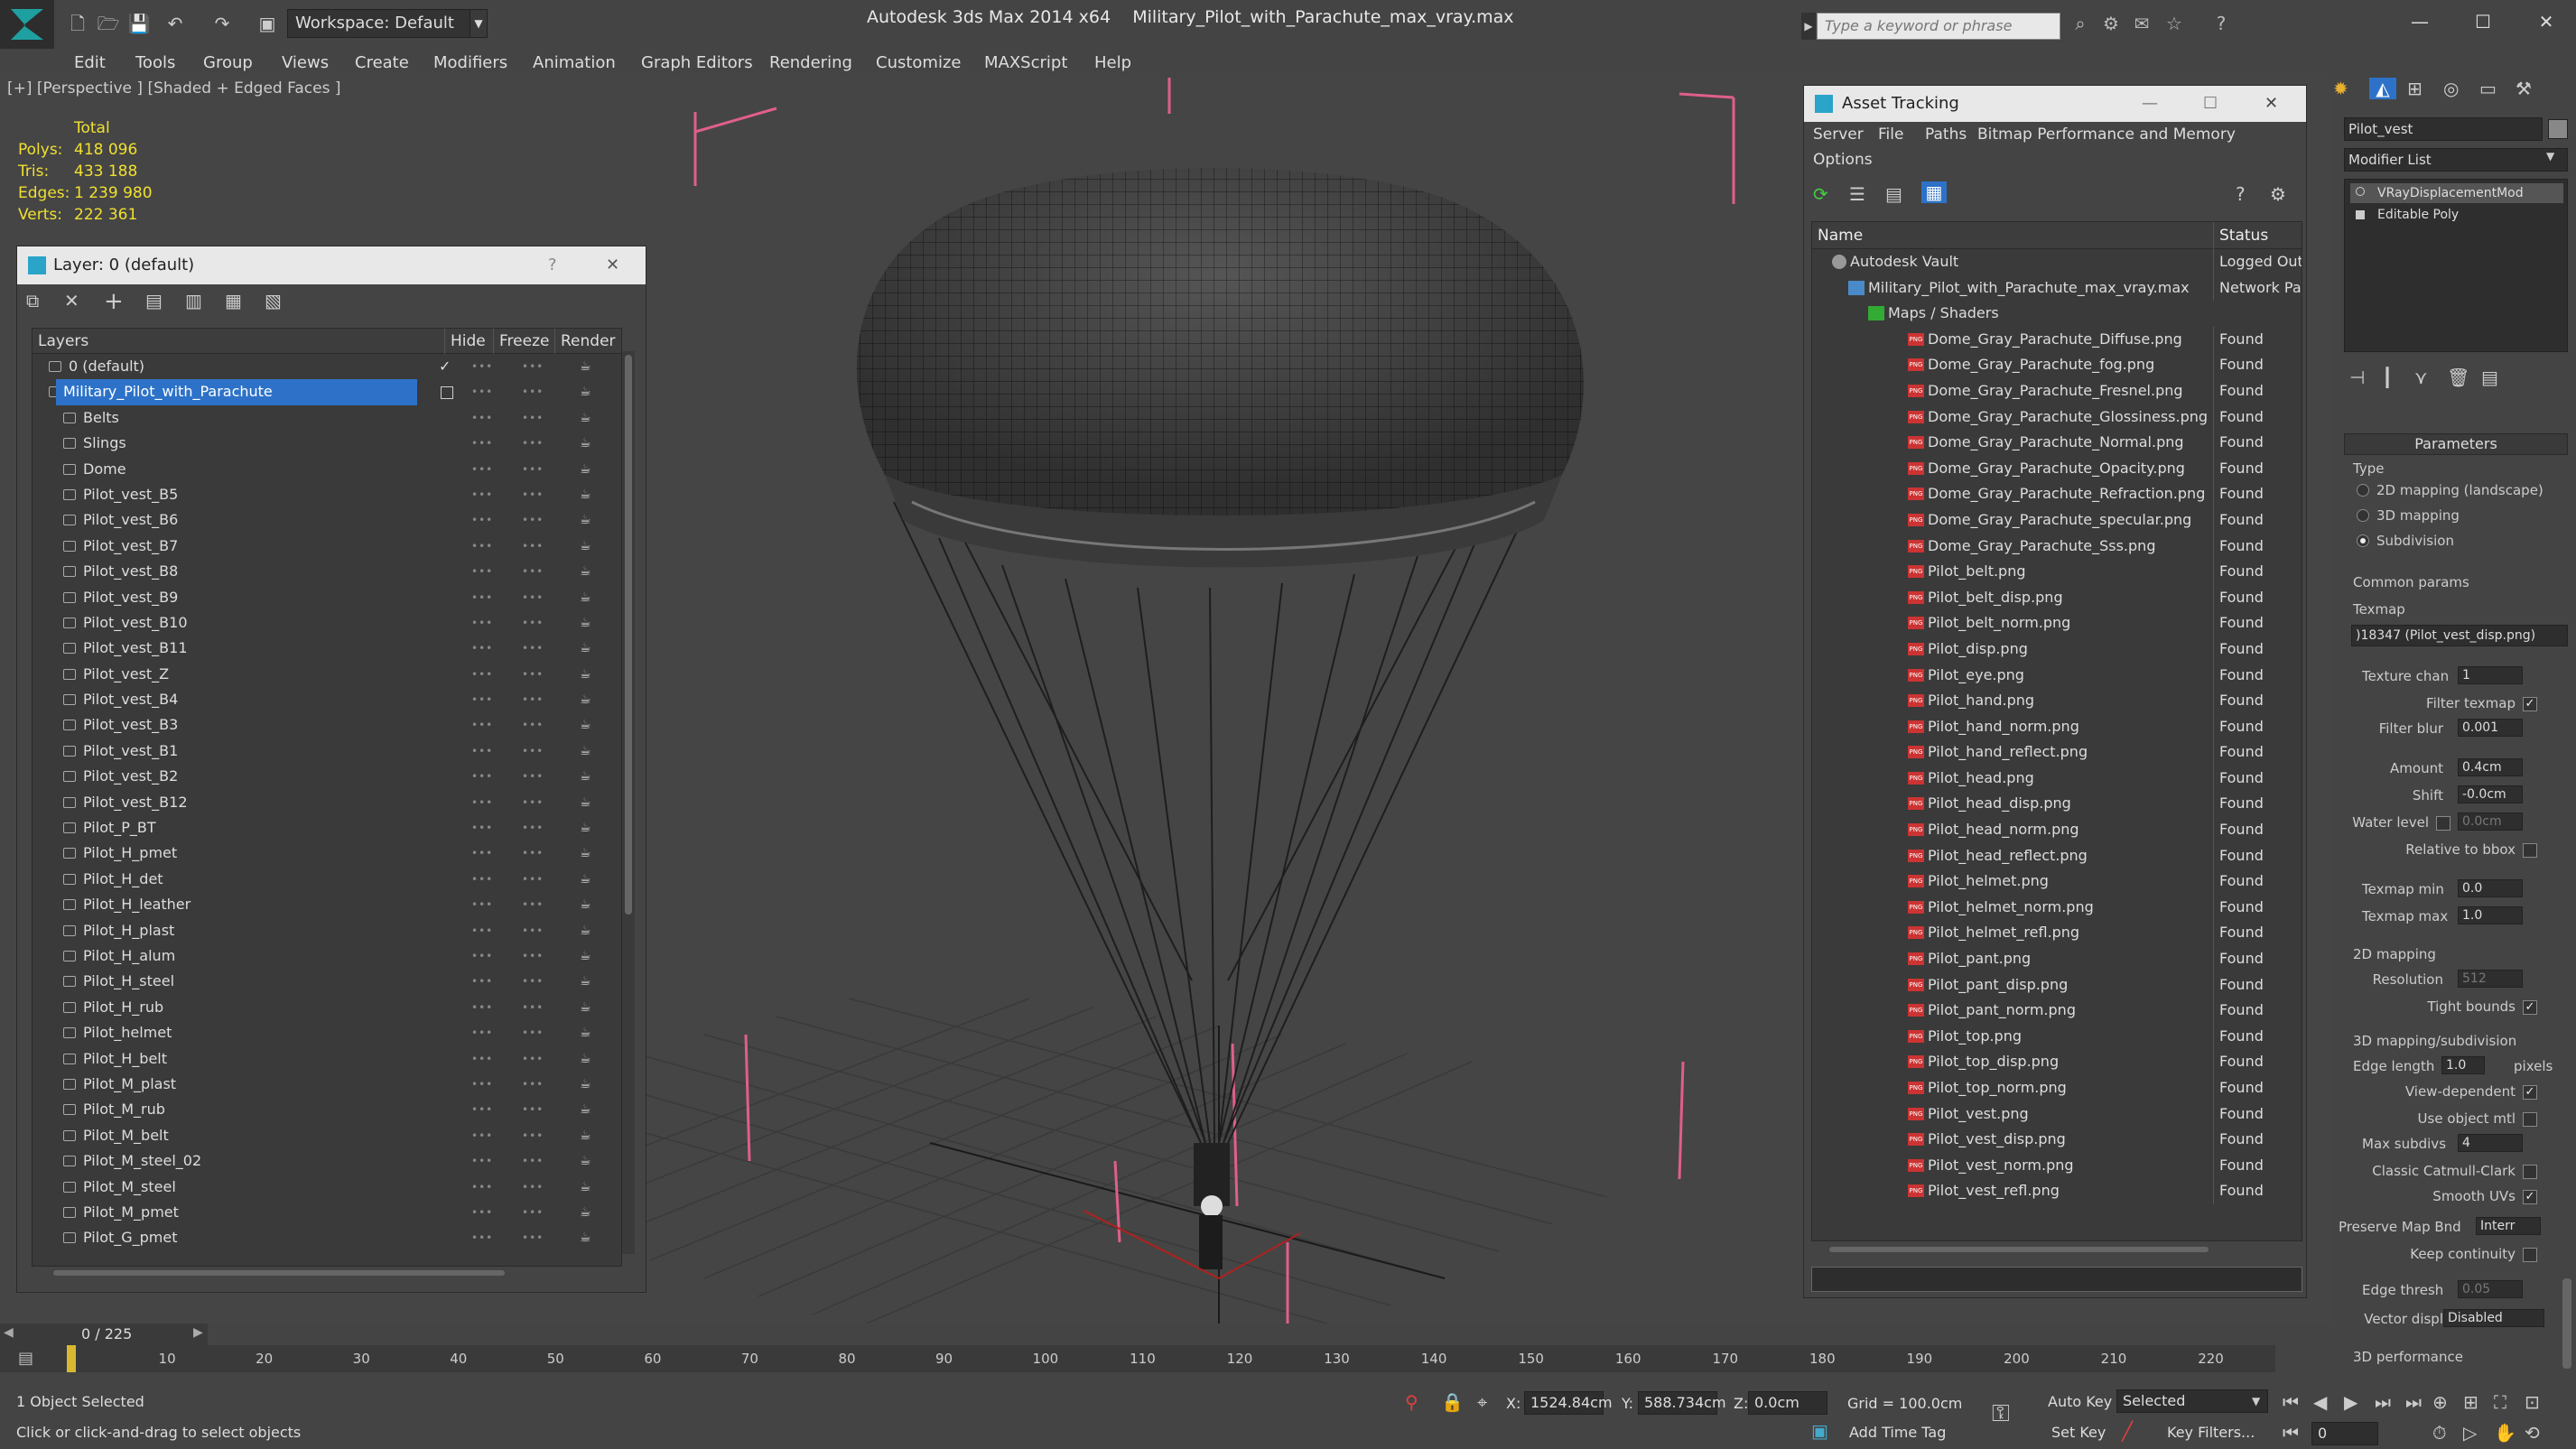 Image resolution: width=2576 pixels, height=1449 pixels. Describe the element at coordinates (2057, 1114) in the screenshot. I see `asset-file-row: PNG Pilot_vest.png Found` at that location.